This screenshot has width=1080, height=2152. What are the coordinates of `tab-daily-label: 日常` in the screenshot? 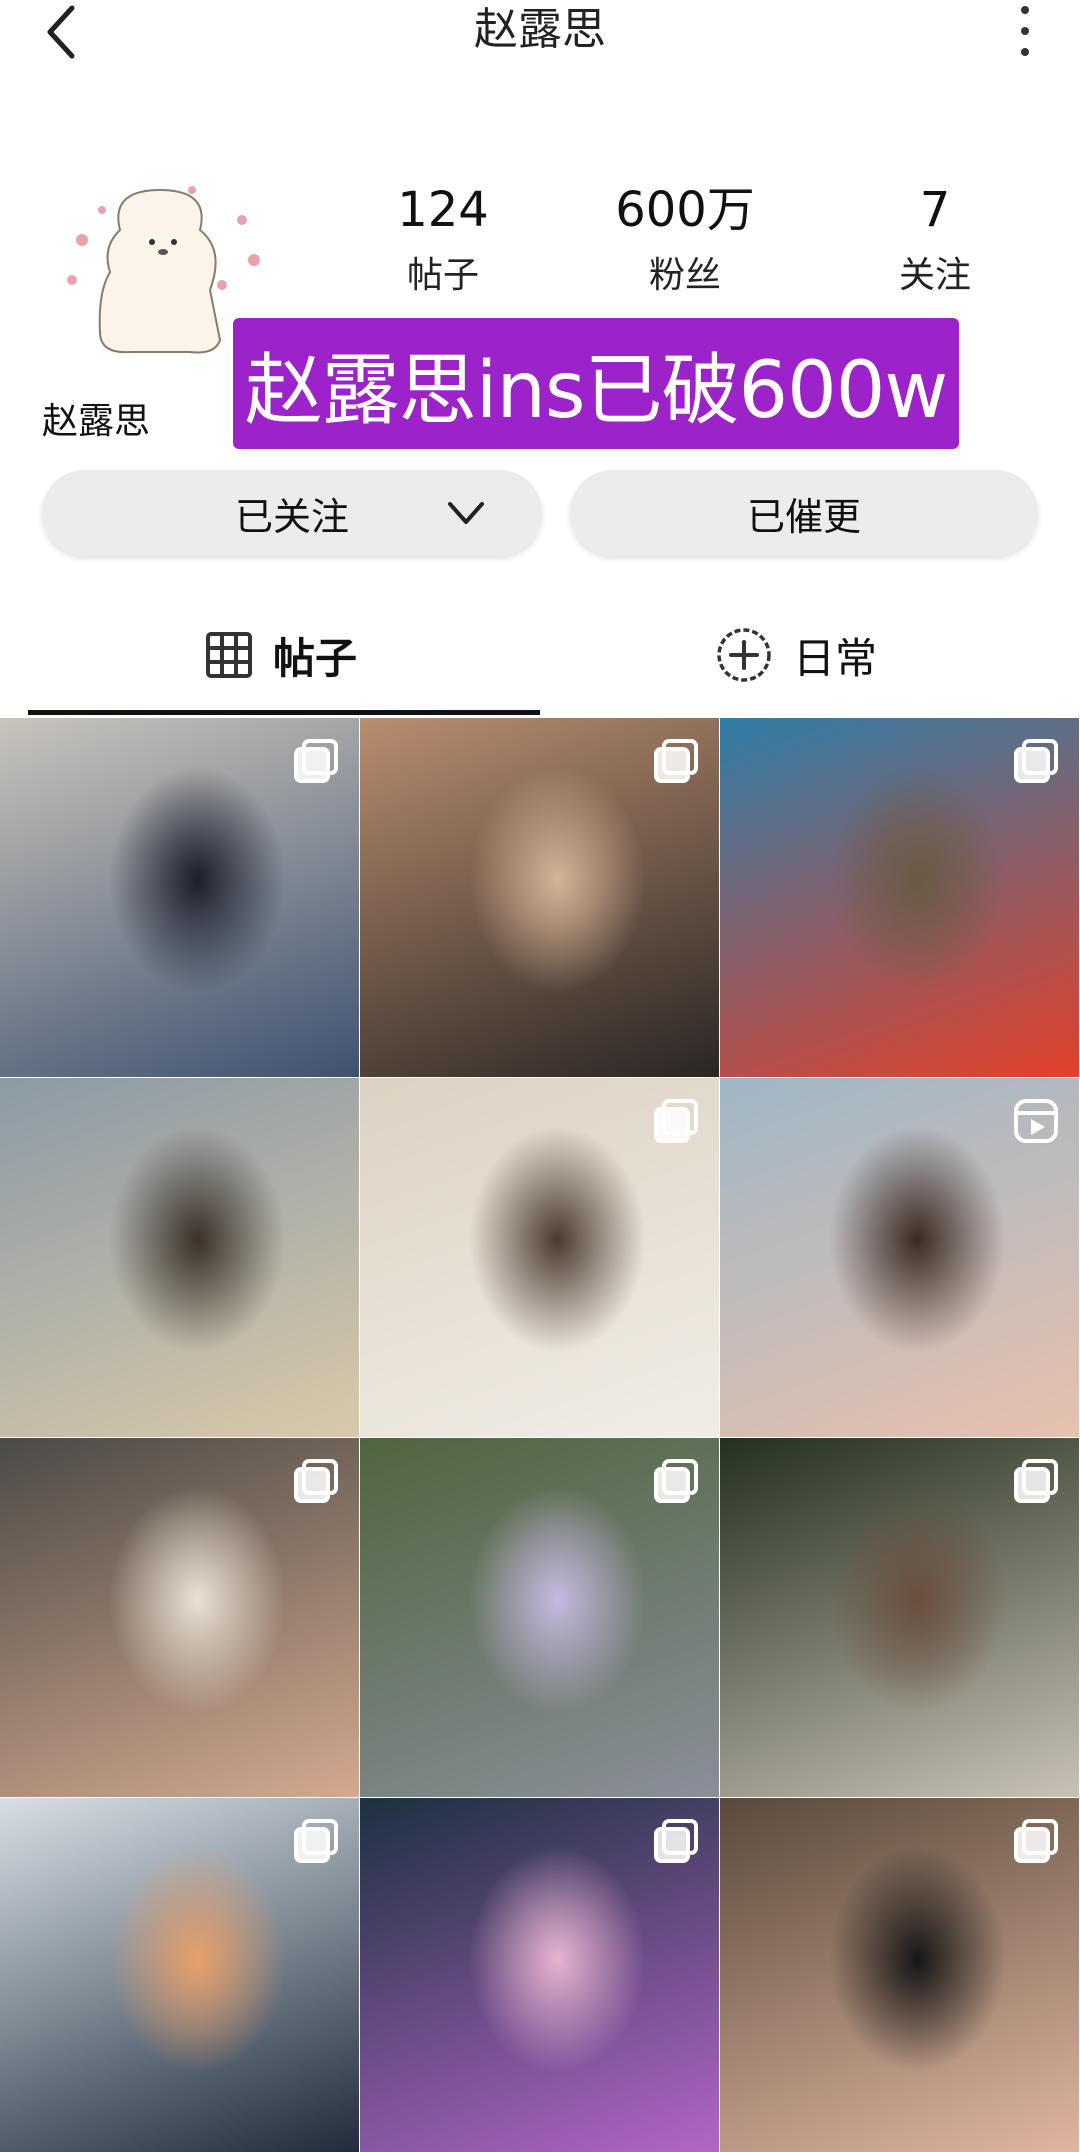 It's located at (835, 658).